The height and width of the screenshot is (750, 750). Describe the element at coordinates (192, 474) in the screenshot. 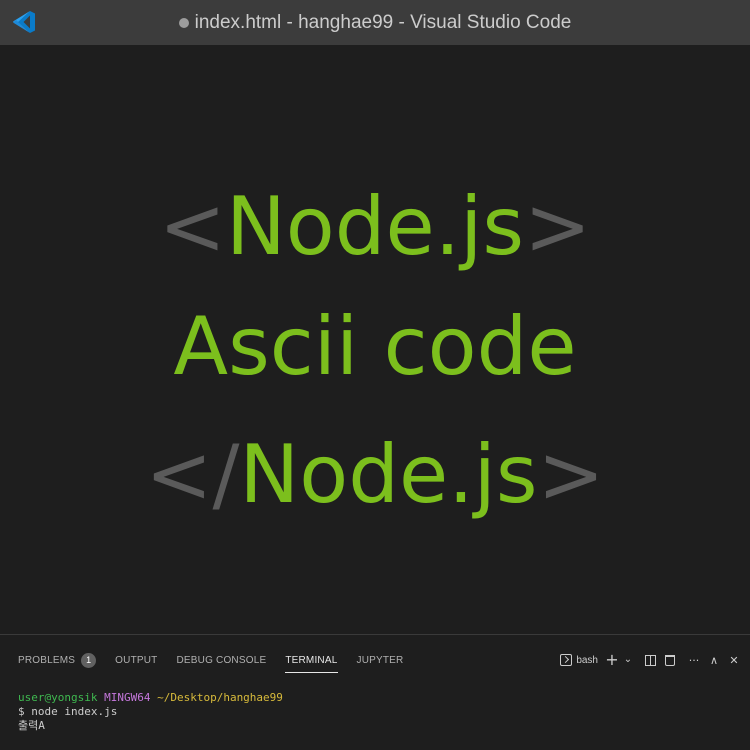

I see `open-close-bracket: </` at that location.